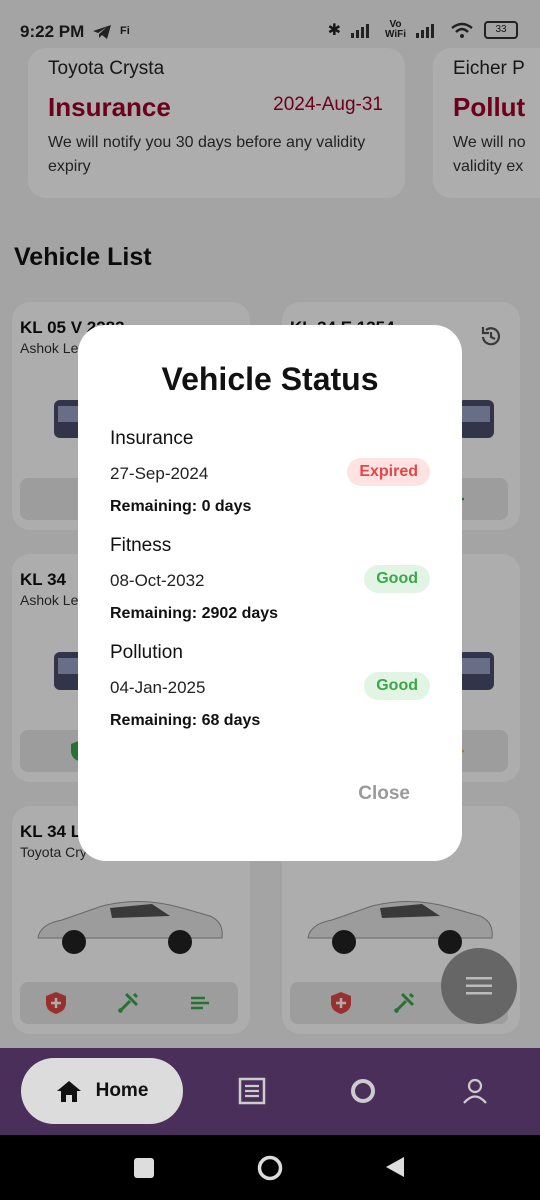 The width and height of the screenshot is (540, 1200). I want to click on home-circle-icon, so click(270, 1168).